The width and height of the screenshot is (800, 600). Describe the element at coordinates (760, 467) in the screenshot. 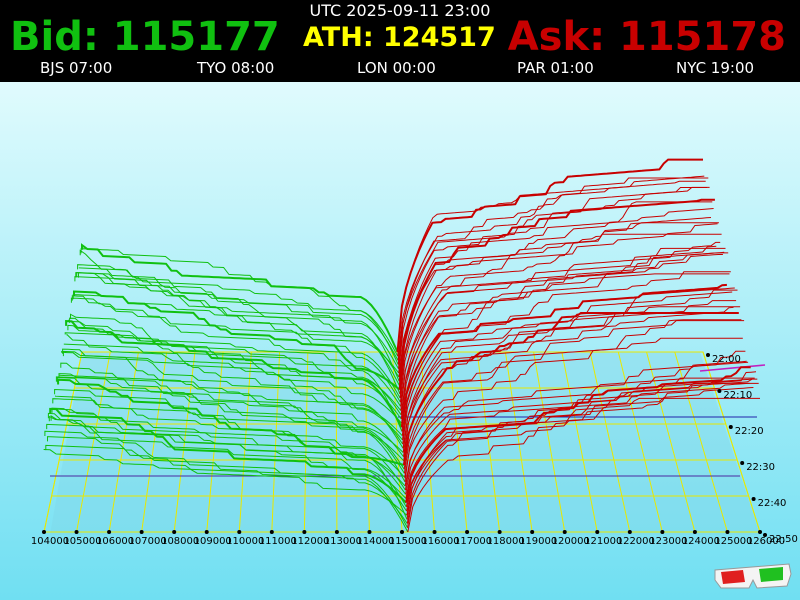

I see `time-tick-label: 22:30` at that location.